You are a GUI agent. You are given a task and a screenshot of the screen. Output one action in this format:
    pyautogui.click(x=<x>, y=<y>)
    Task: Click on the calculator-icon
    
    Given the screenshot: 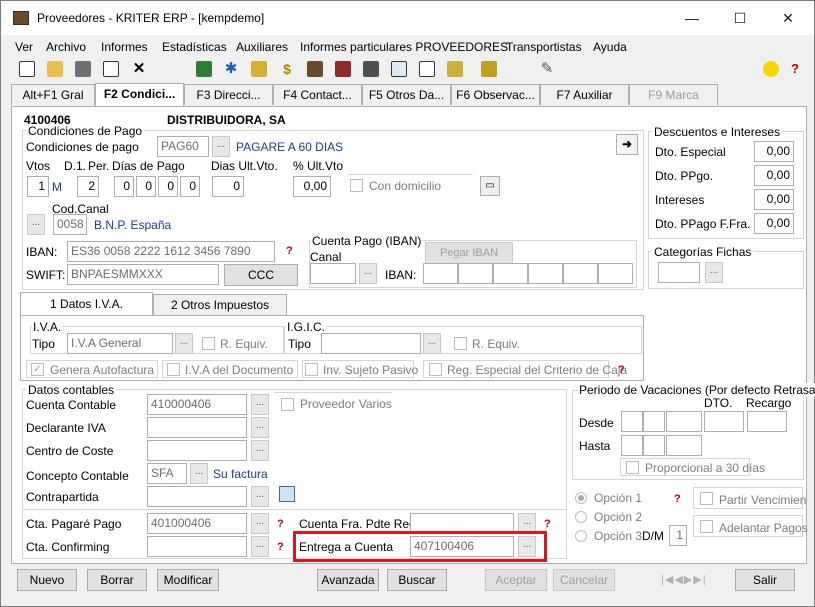 What is the action you would take?
    pyautogui.click(x=287, y=494)
    